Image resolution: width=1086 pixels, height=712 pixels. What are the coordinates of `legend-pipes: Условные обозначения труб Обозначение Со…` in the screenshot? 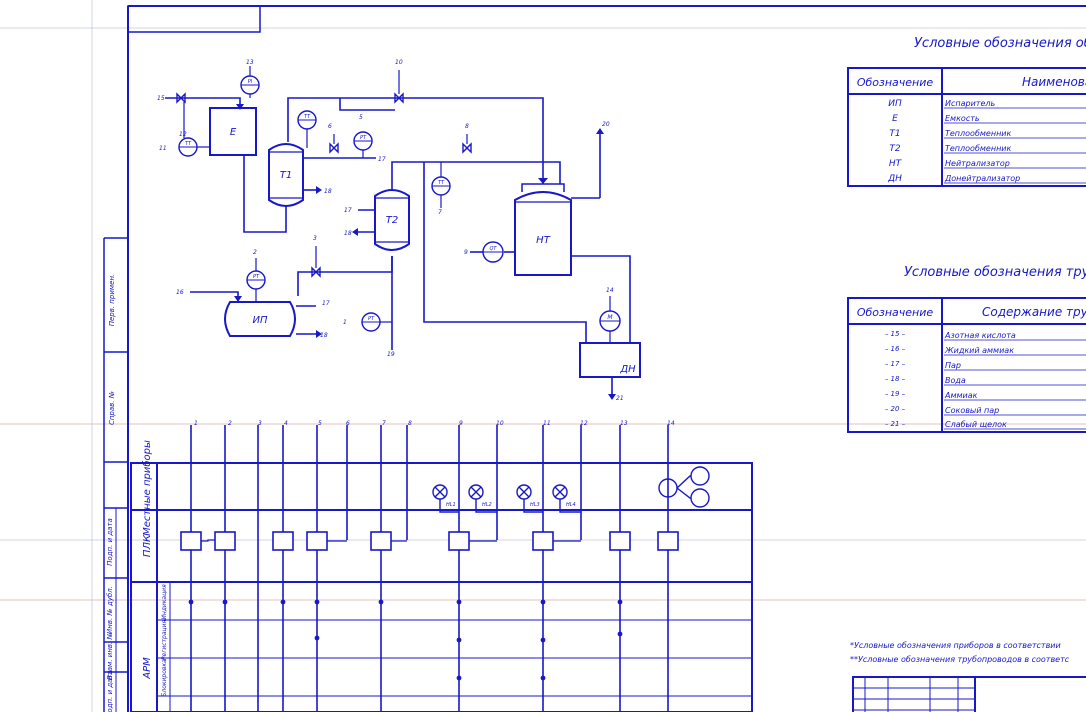 It's located at (966, 349).